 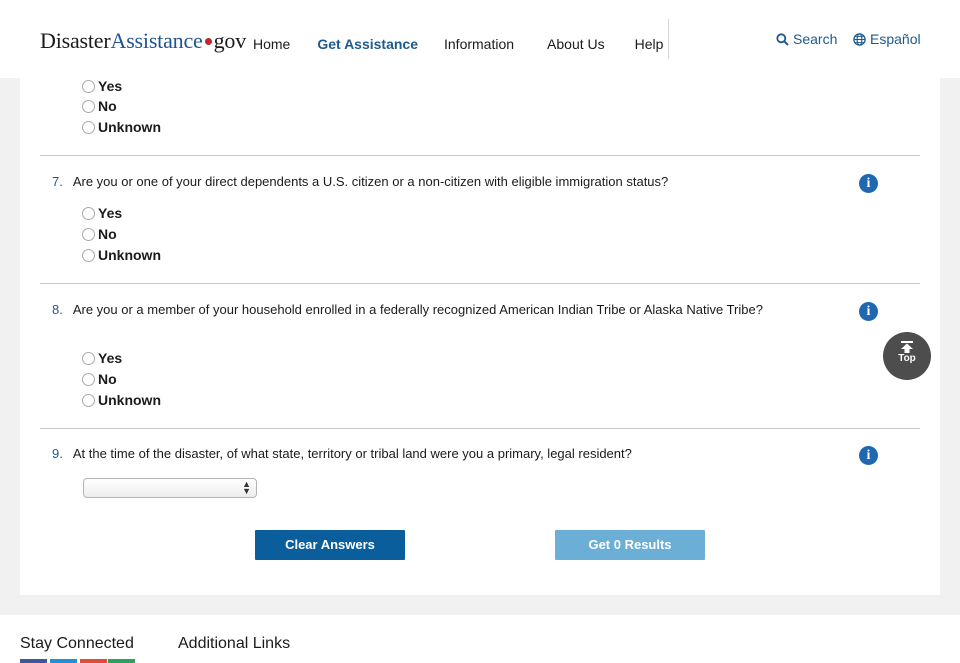 I want to click on logo-text-1: Disaster, so click(x=75, y=40).